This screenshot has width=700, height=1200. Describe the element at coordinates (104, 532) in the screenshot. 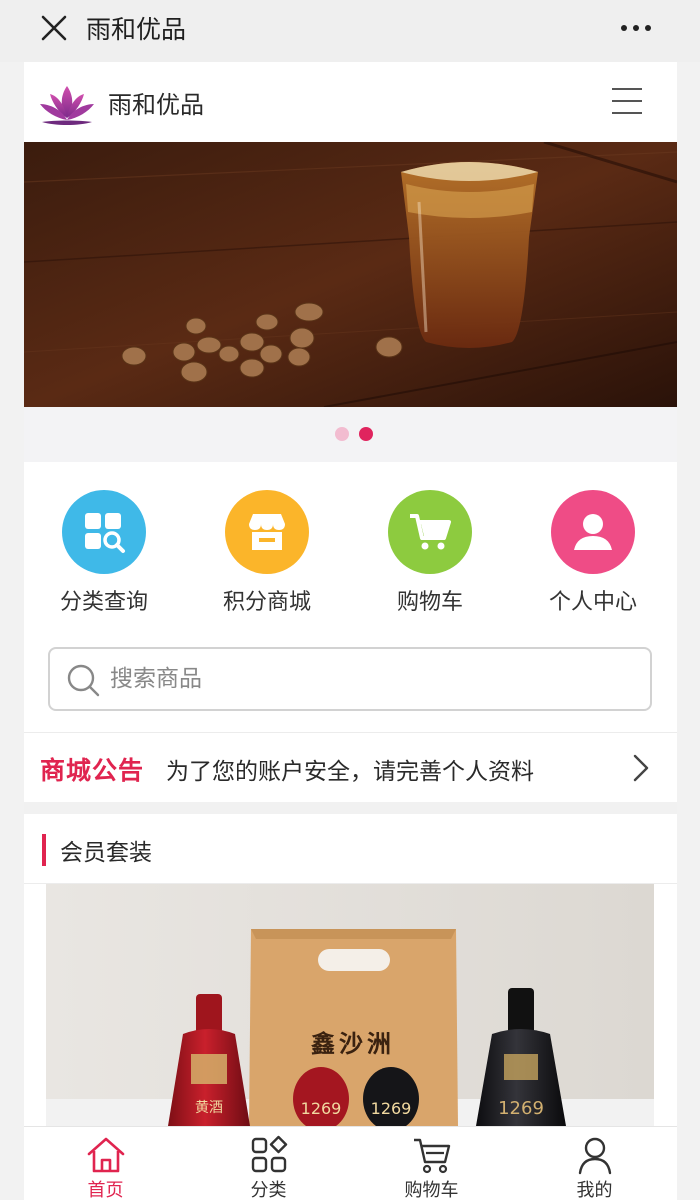

I see `category-search-icon` at that location.